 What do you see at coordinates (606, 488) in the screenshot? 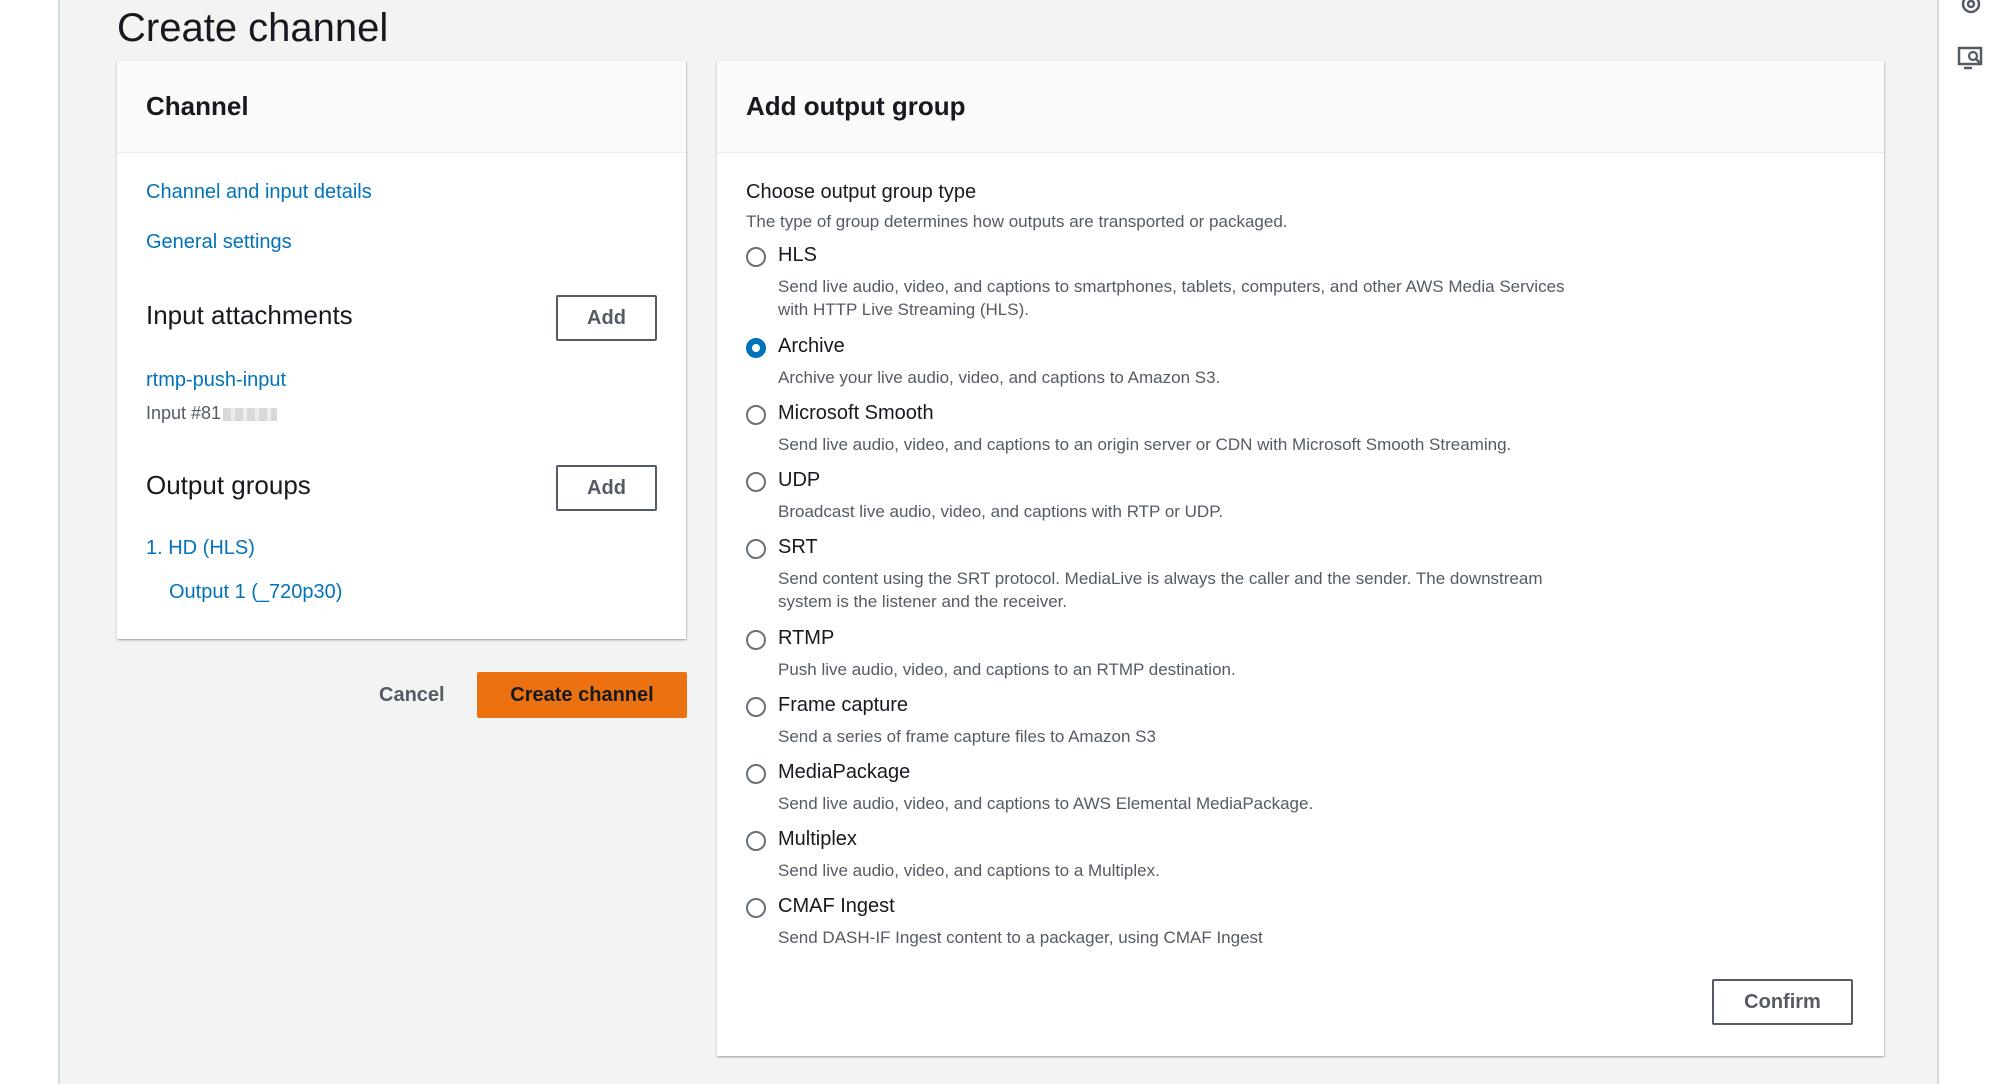
I see `add-output-group-button: Add` at bounding box center [606, 488].